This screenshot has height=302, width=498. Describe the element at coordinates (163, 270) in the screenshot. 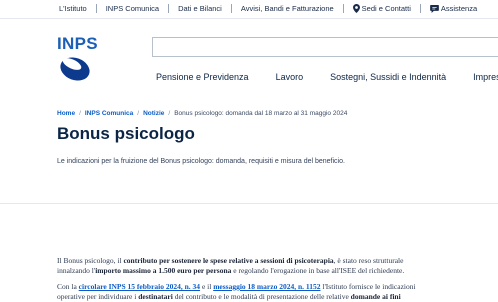

I see `bold-text: importo massimo a 1.500 euro per persona` at that location.